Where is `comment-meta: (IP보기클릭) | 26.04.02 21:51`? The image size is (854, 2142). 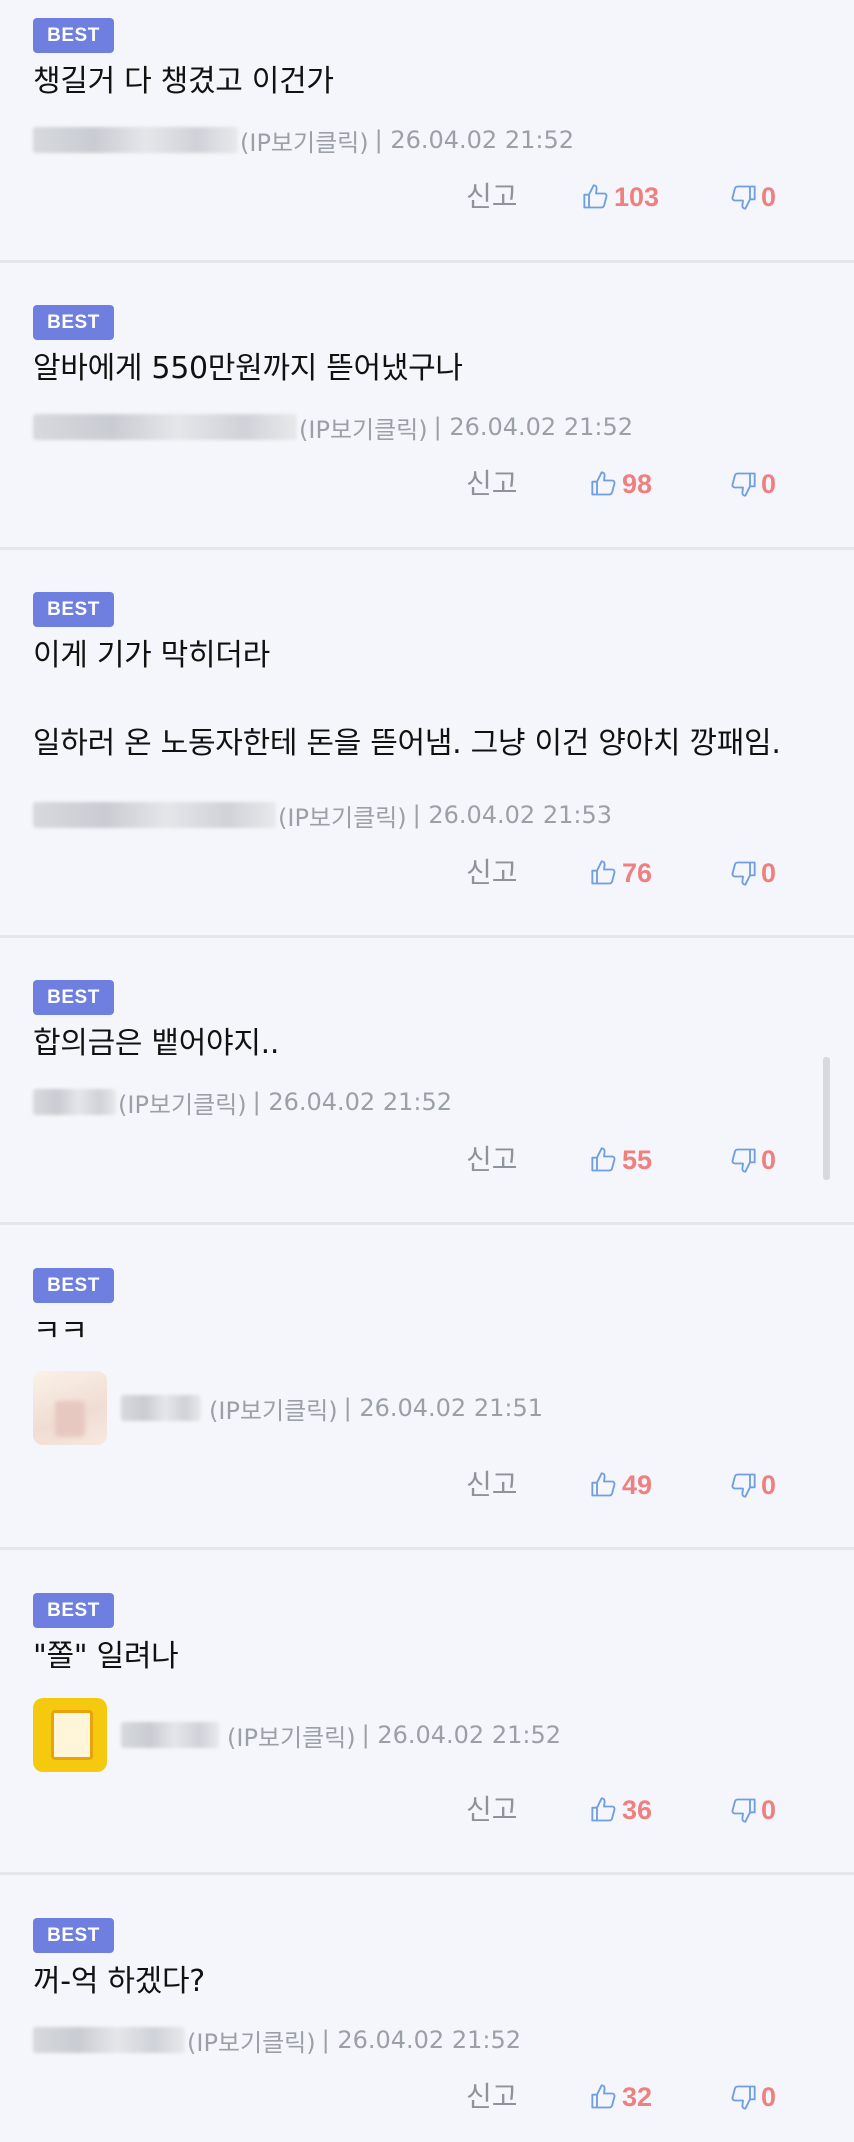
comment-meta: (IP보기클릭) | 26.04.02 21:51 is located at coordinates (288, 1408).